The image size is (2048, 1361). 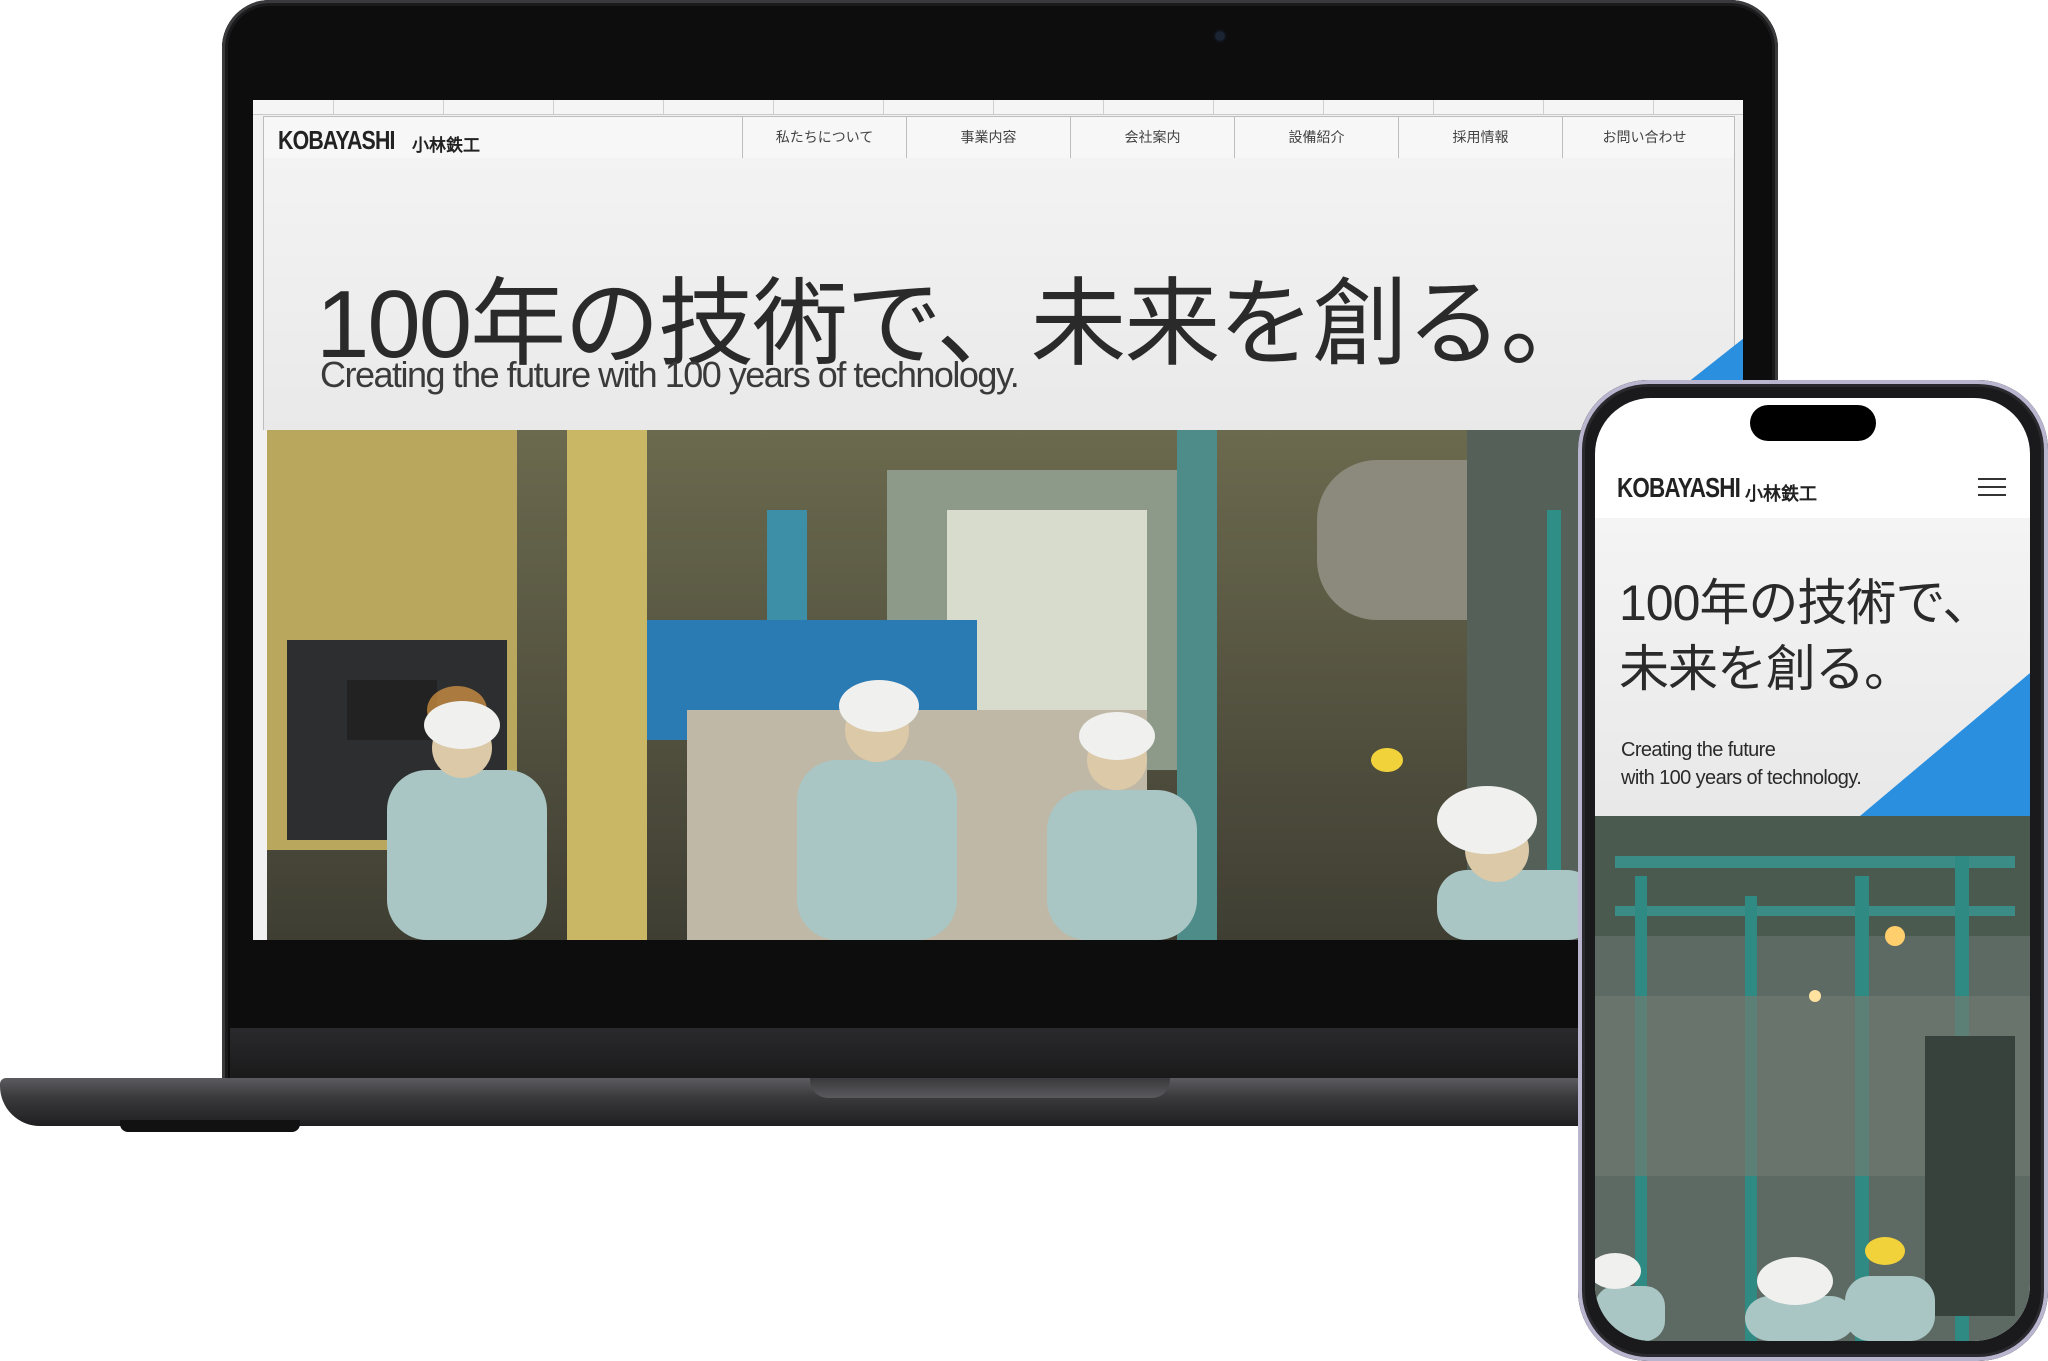 What do you see at coordinates (1316, 138) in the screenshot?
I see `nav-item-equipment: 設備紹介` at bounding box center [1316, 138].